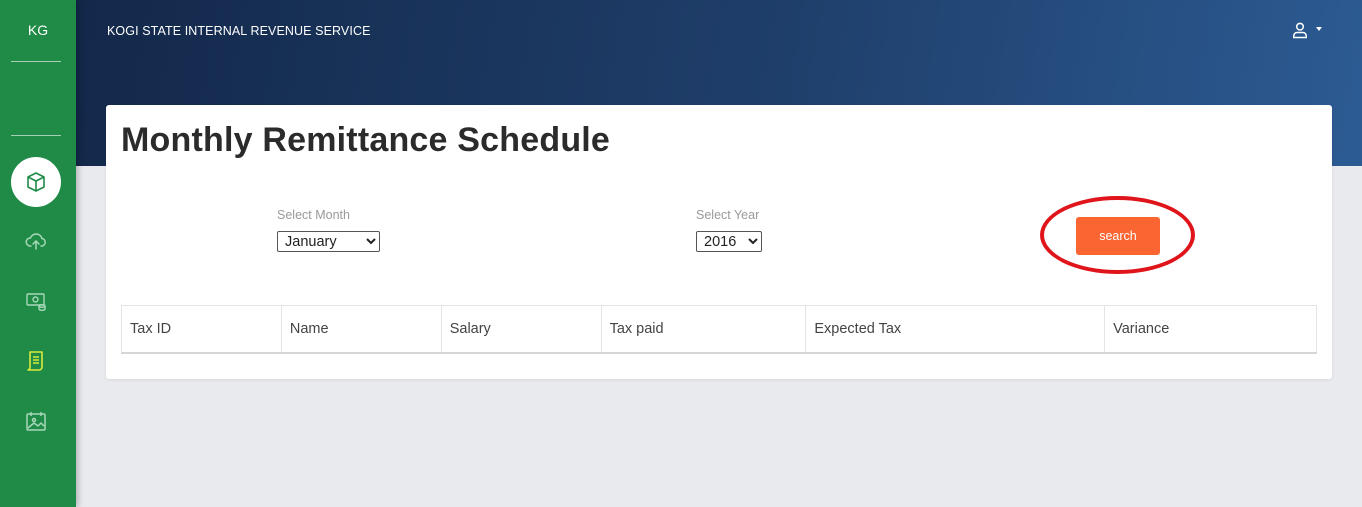 The width and height of the screenshot is (1362, 507). I want to click on sidebar-divider-top, so click(36, 61).